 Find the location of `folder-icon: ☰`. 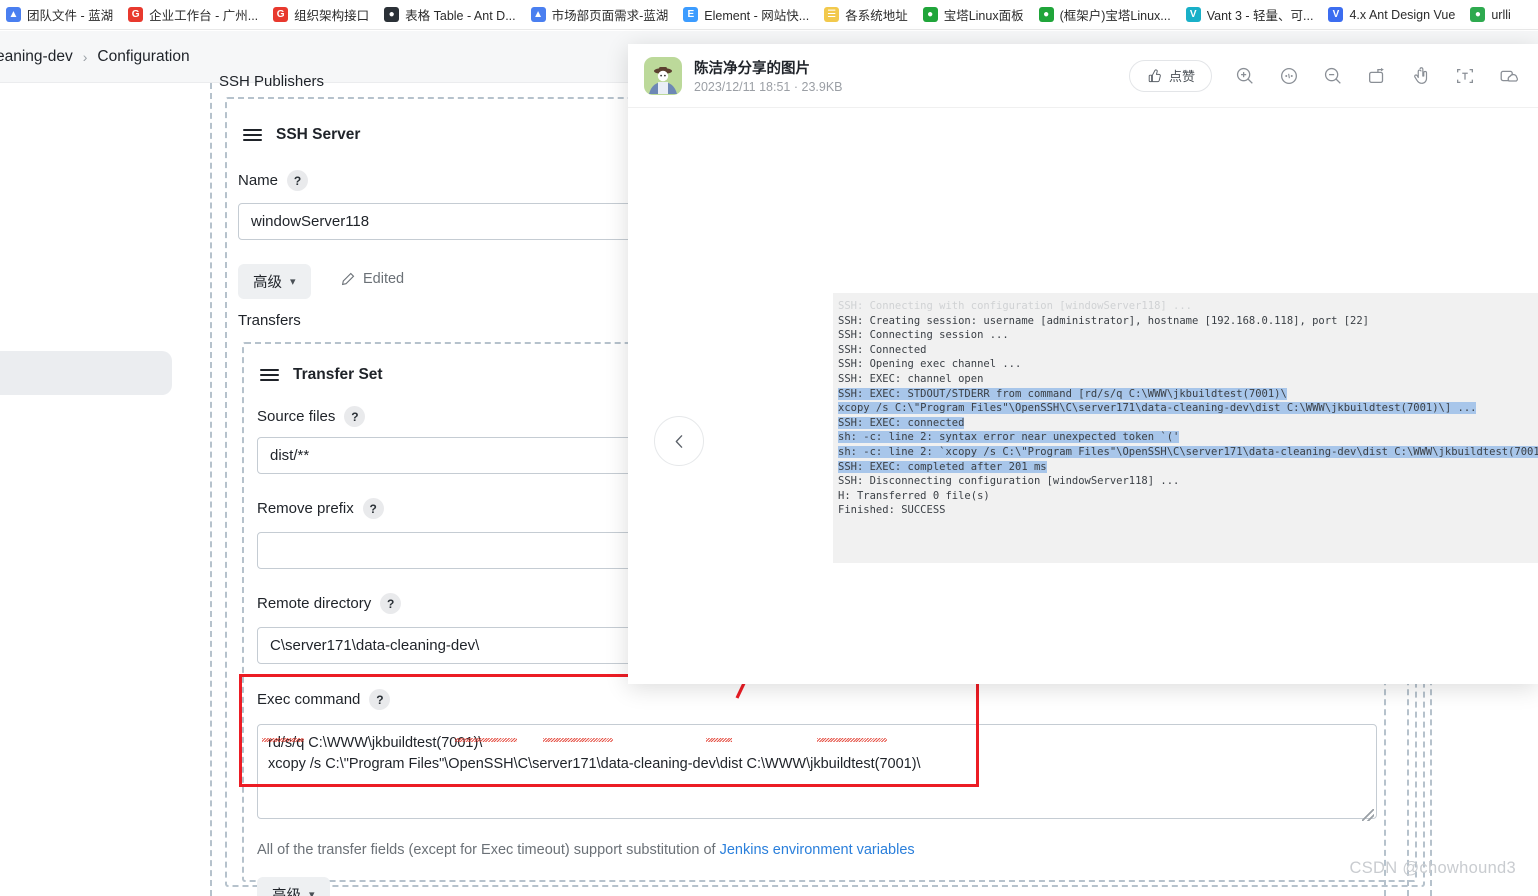

folder-icon: ☰ is located at coordinates (832, 14).